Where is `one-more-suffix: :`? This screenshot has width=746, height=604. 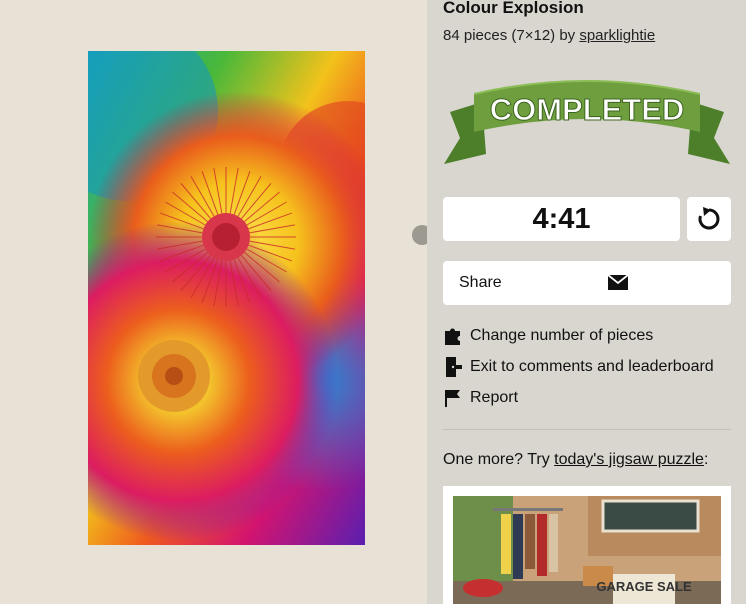 one-more-suffix: : is located at coordinates (706, 459).